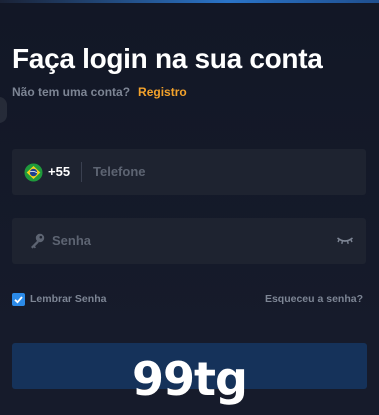 This screenshot has height=415, width=379. I want to click on eye-closed-icon, so click(345, 241).